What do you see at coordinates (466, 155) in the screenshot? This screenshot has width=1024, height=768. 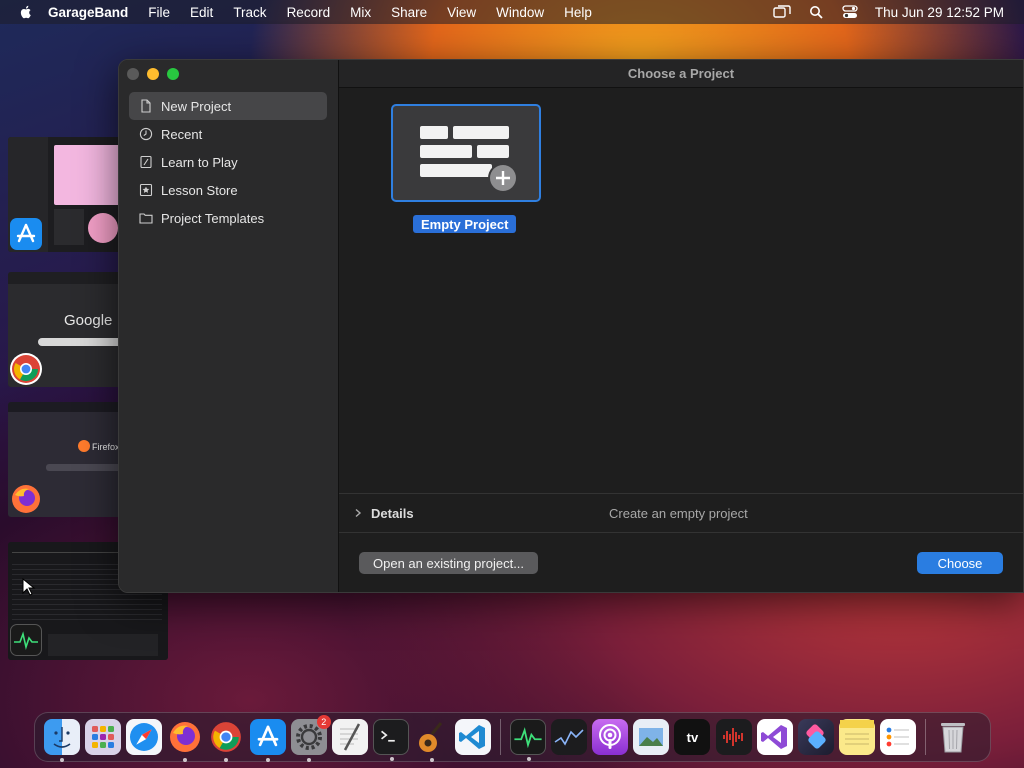 I see `empty-project-icon` at bounding box center [466, 155].